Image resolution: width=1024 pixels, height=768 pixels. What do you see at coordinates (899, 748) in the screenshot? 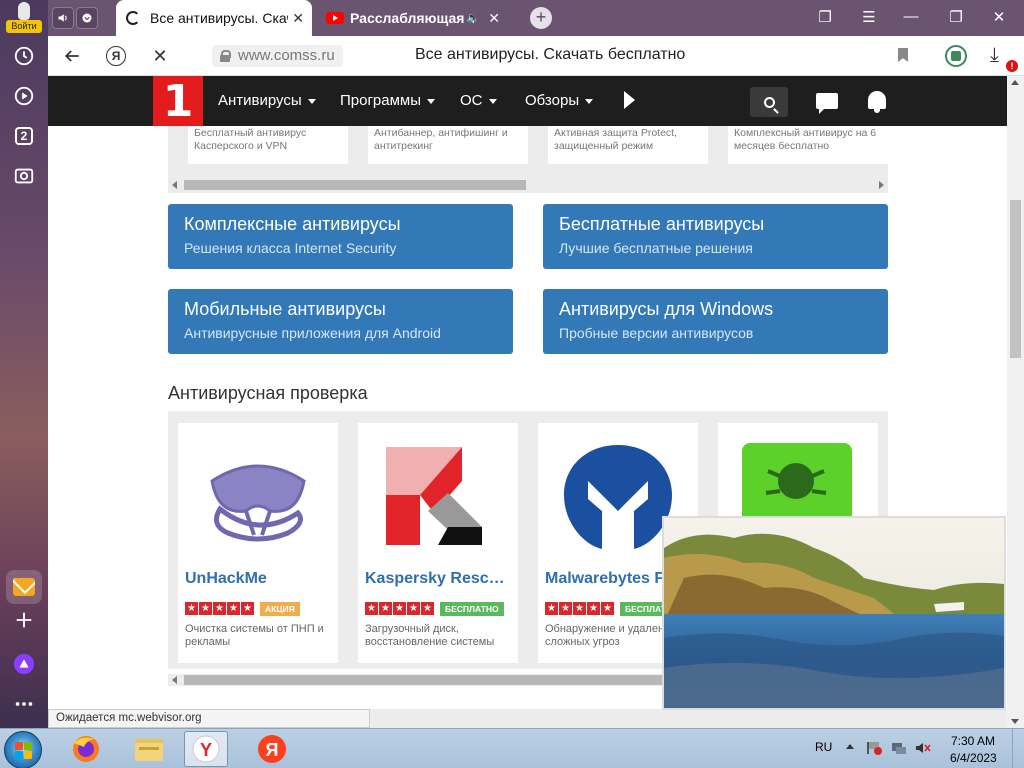
I see `network-icon` at bounding box center [899, 748].